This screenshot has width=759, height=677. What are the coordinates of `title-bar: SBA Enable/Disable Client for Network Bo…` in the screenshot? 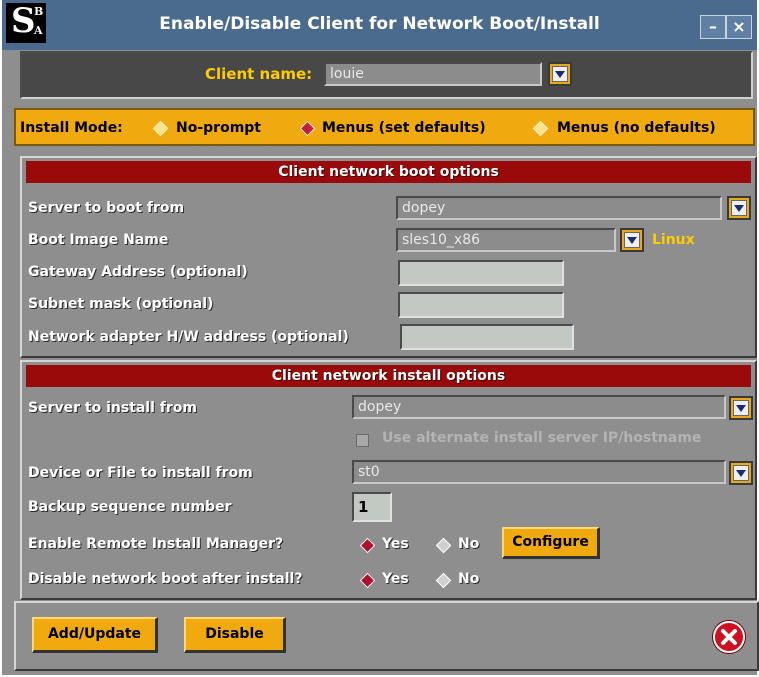 It's located at (379, 25).